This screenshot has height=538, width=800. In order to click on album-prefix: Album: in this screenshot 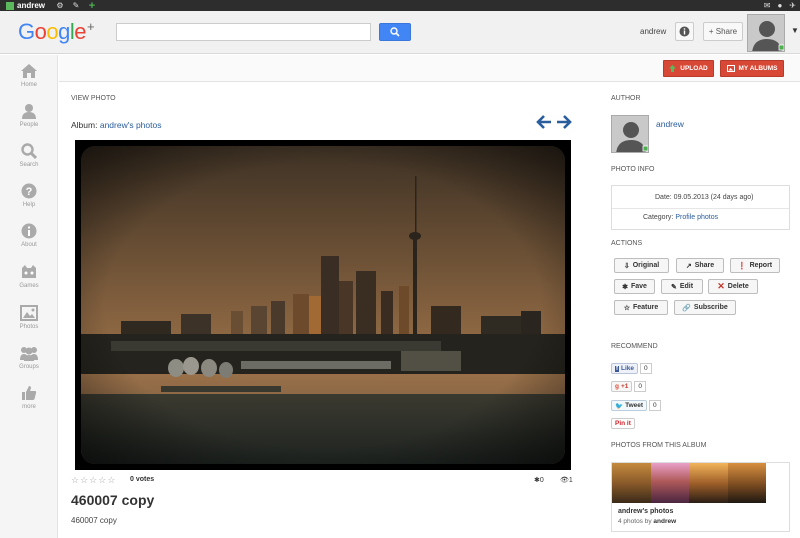, I will do `click(84, 125)`.